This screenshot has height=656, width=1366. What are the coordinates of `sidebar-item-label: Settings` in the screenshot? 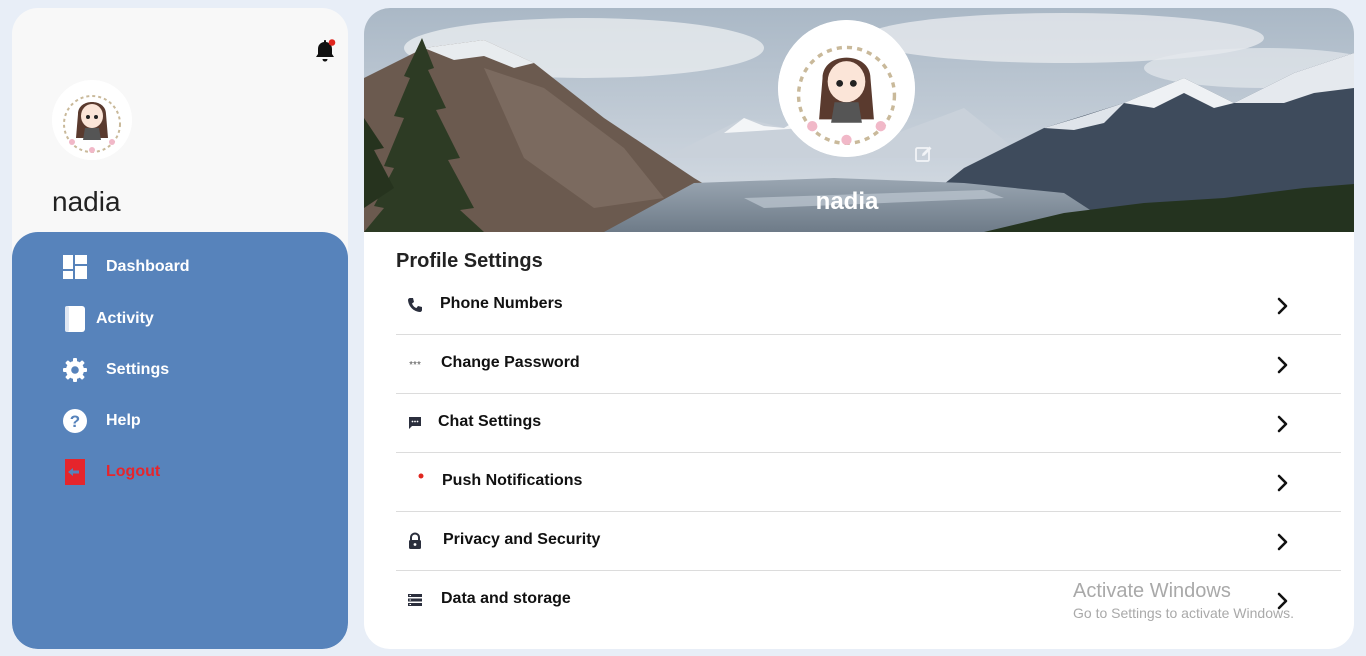 It's located at (138, 369).